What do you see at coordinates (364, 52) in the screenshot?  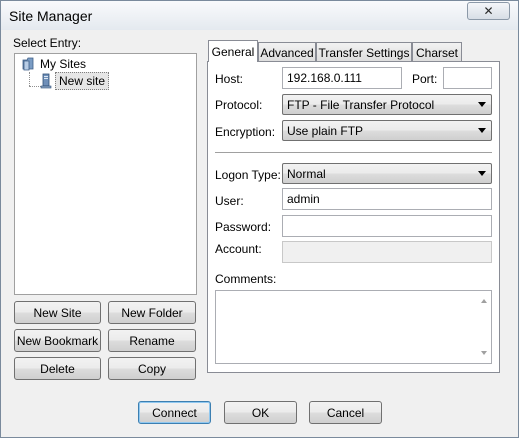 I see `tab-transfer-settings: Transfer Settings` at bounding box center [364, 52].